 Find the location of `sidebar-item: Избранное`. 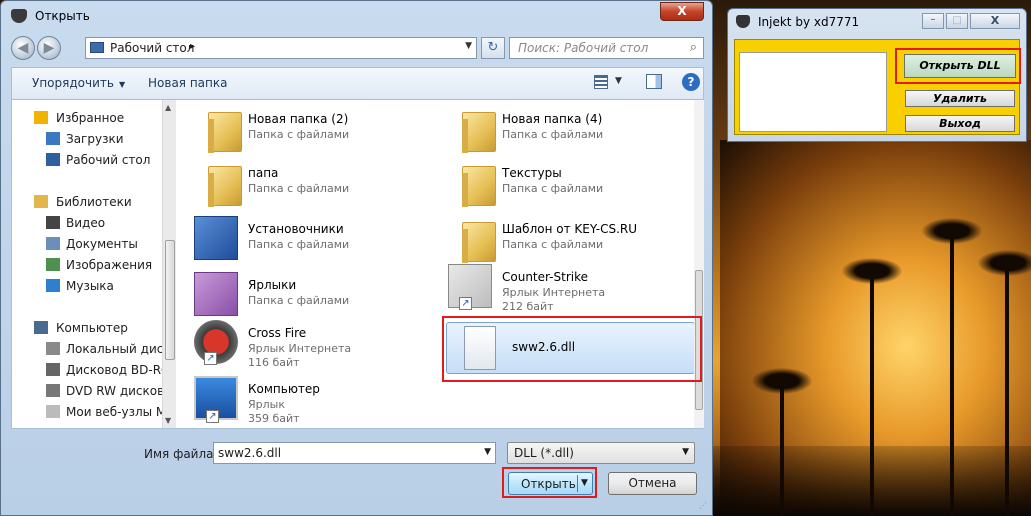

sidebar-item: Избранное is located at coordinates (87, 118).